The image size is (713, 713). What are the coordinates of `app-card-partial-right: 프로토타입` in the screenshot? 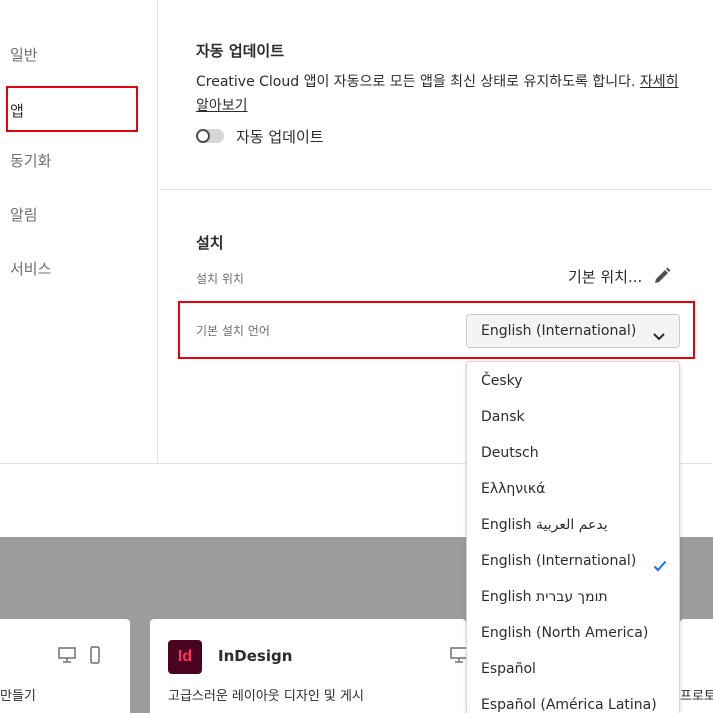 It's located at (696, 666).